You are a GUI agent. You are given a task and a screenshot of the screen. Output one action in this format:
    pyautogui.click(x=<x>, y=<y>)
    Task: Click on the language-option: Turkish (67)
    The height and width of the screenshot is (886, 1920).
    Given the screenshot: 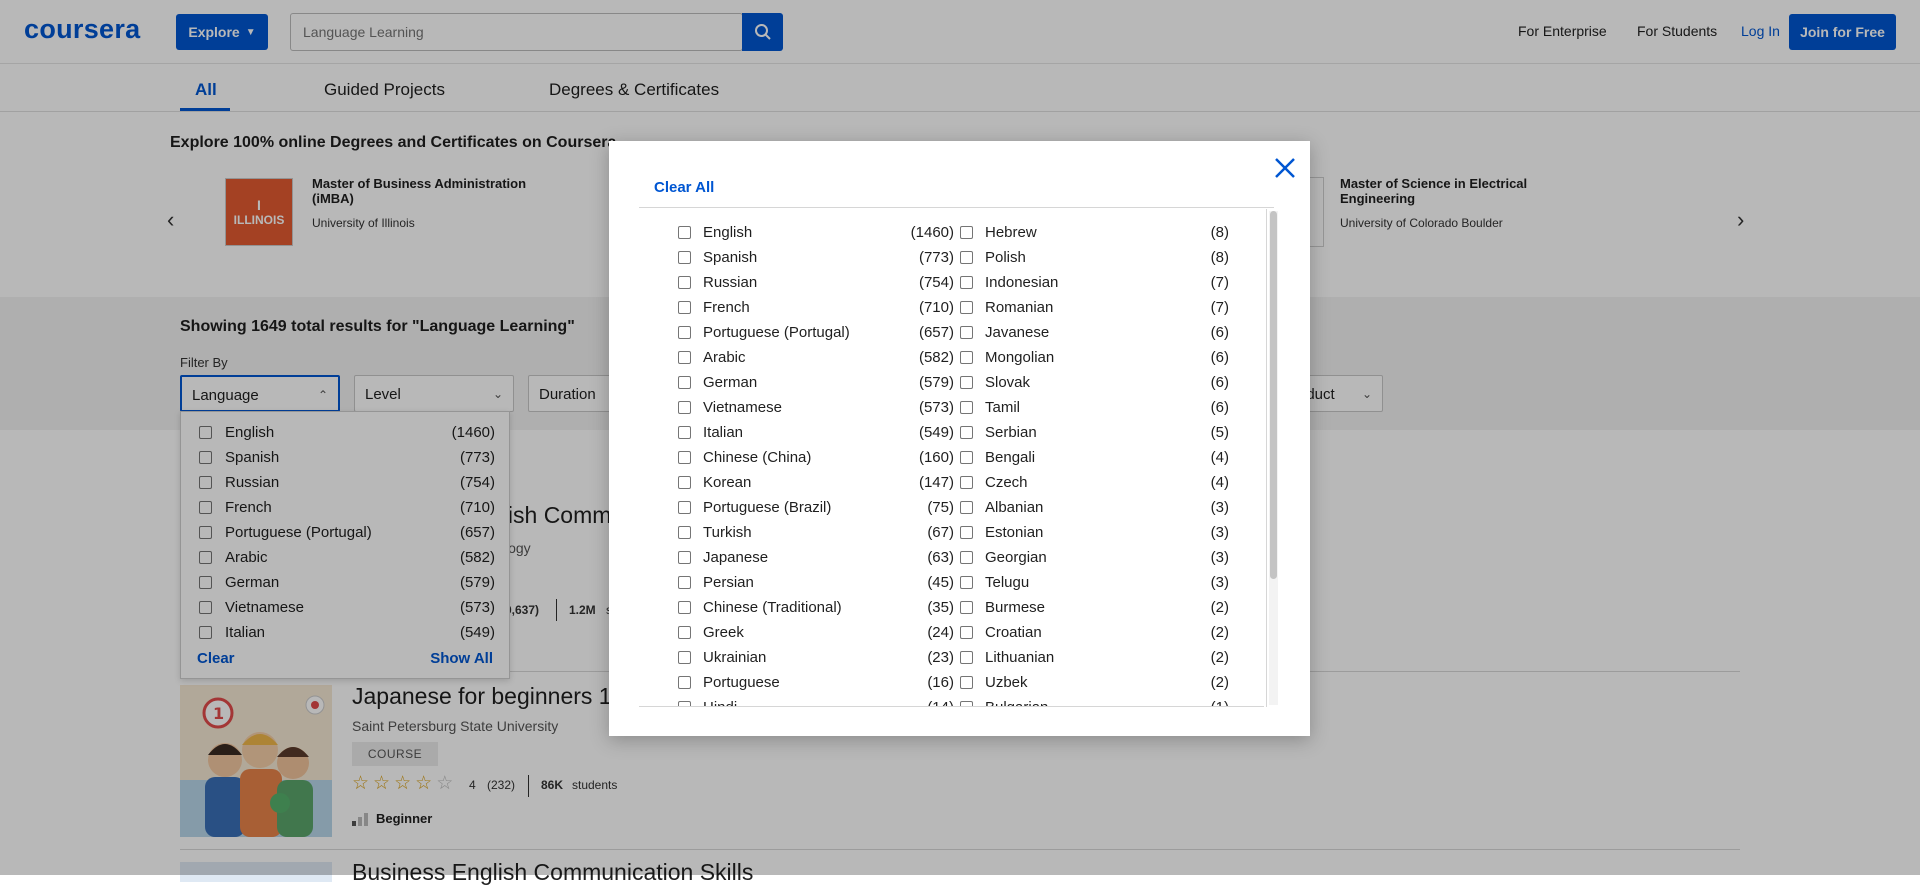 What is the action you would take?
    pyautogui.click(x=816, y=532)
    